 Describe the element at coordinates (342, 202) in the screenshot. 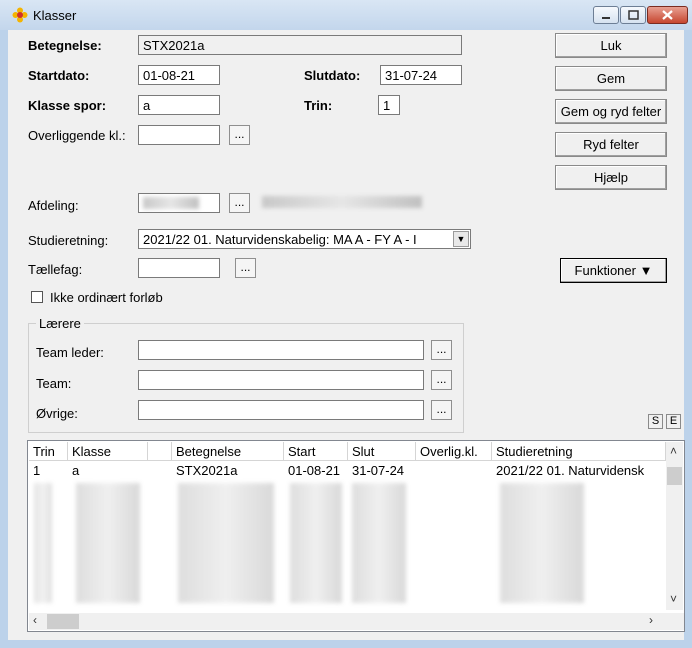

I see `afdeling-name-redacted` at that location.